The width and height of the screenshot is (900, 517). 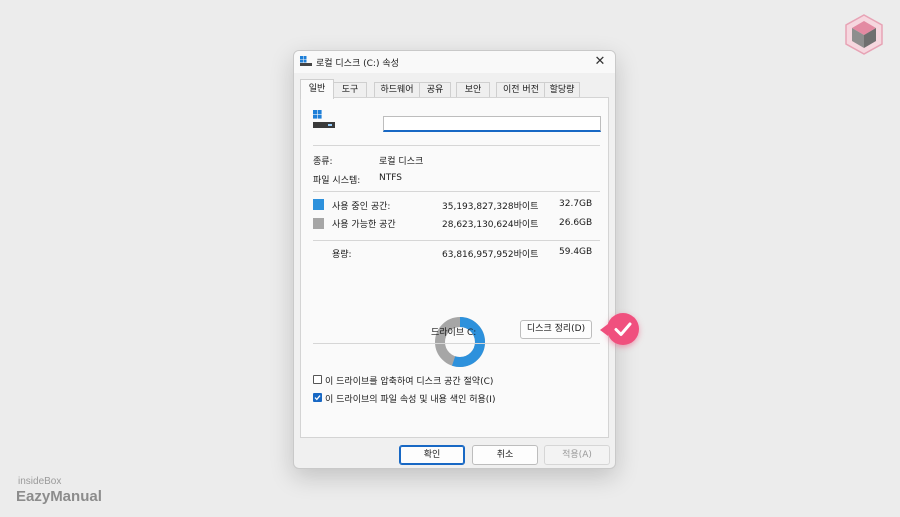 What do you see at coordinates (317, 89) in the screenshot?
I see `tab-general: 일반` at bounding box center [317, 89].